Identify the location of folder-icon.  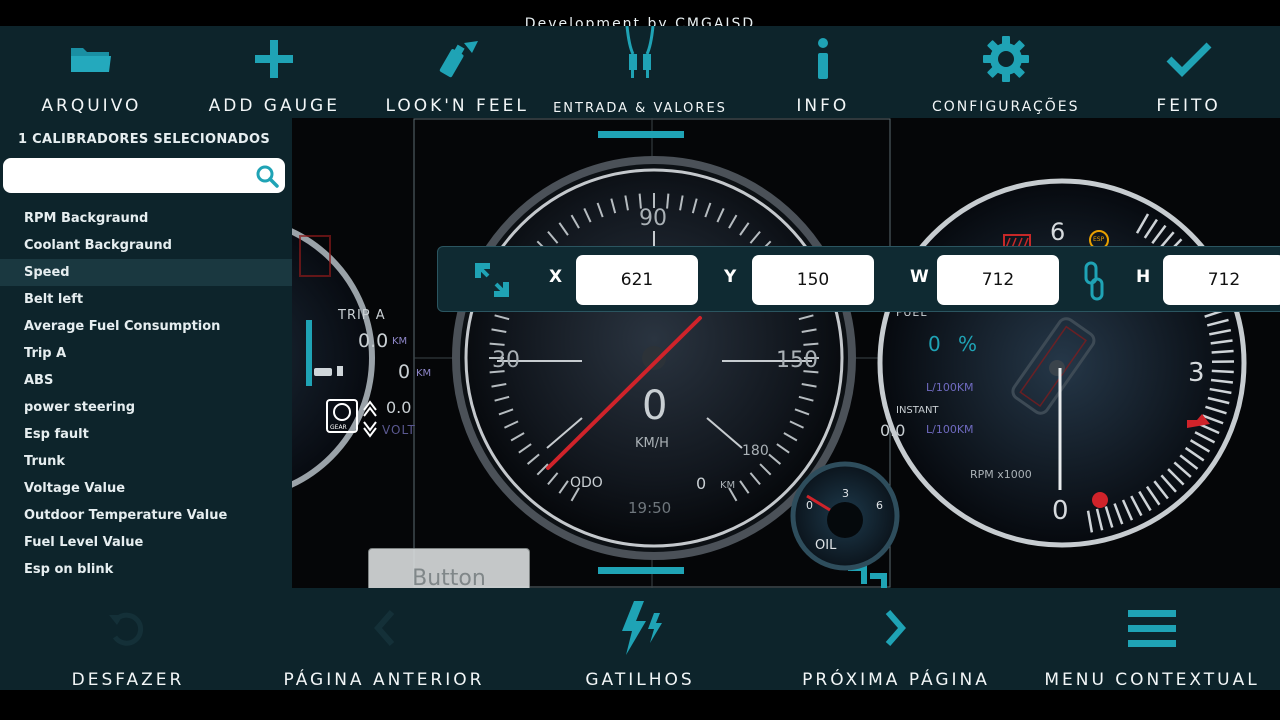
(91, 59).